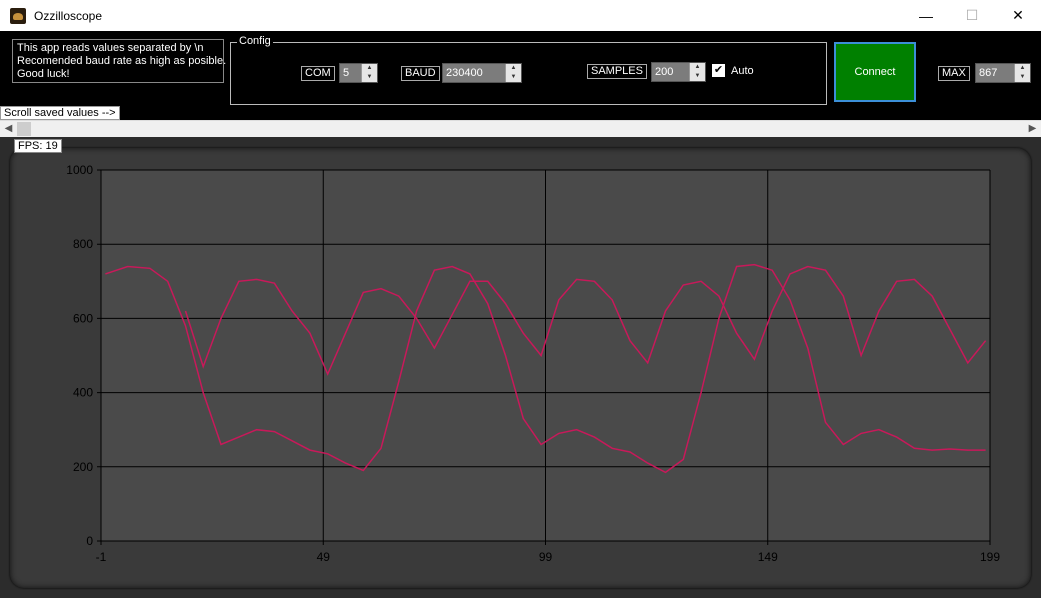  Describe the element at coordinates (83, 244) in the screenshot. I see `y-tick-label: 800` at that location.